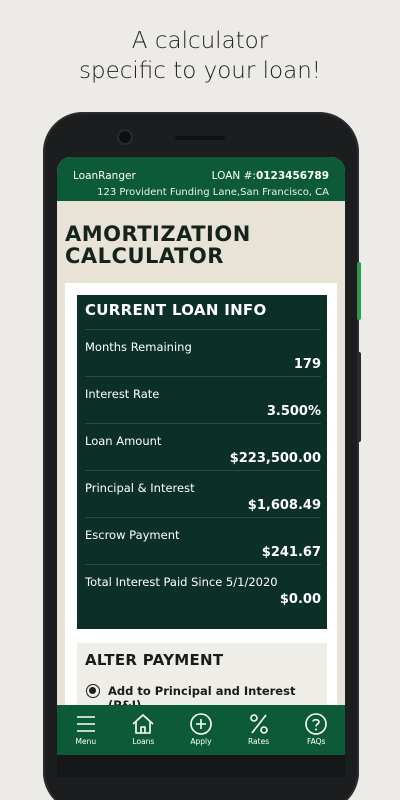 This screenshot has height=800, width=400. What do you see at coordinates (85, 724) in the screenshot?
I see `menu-icon` at bounding box center [85, 724].